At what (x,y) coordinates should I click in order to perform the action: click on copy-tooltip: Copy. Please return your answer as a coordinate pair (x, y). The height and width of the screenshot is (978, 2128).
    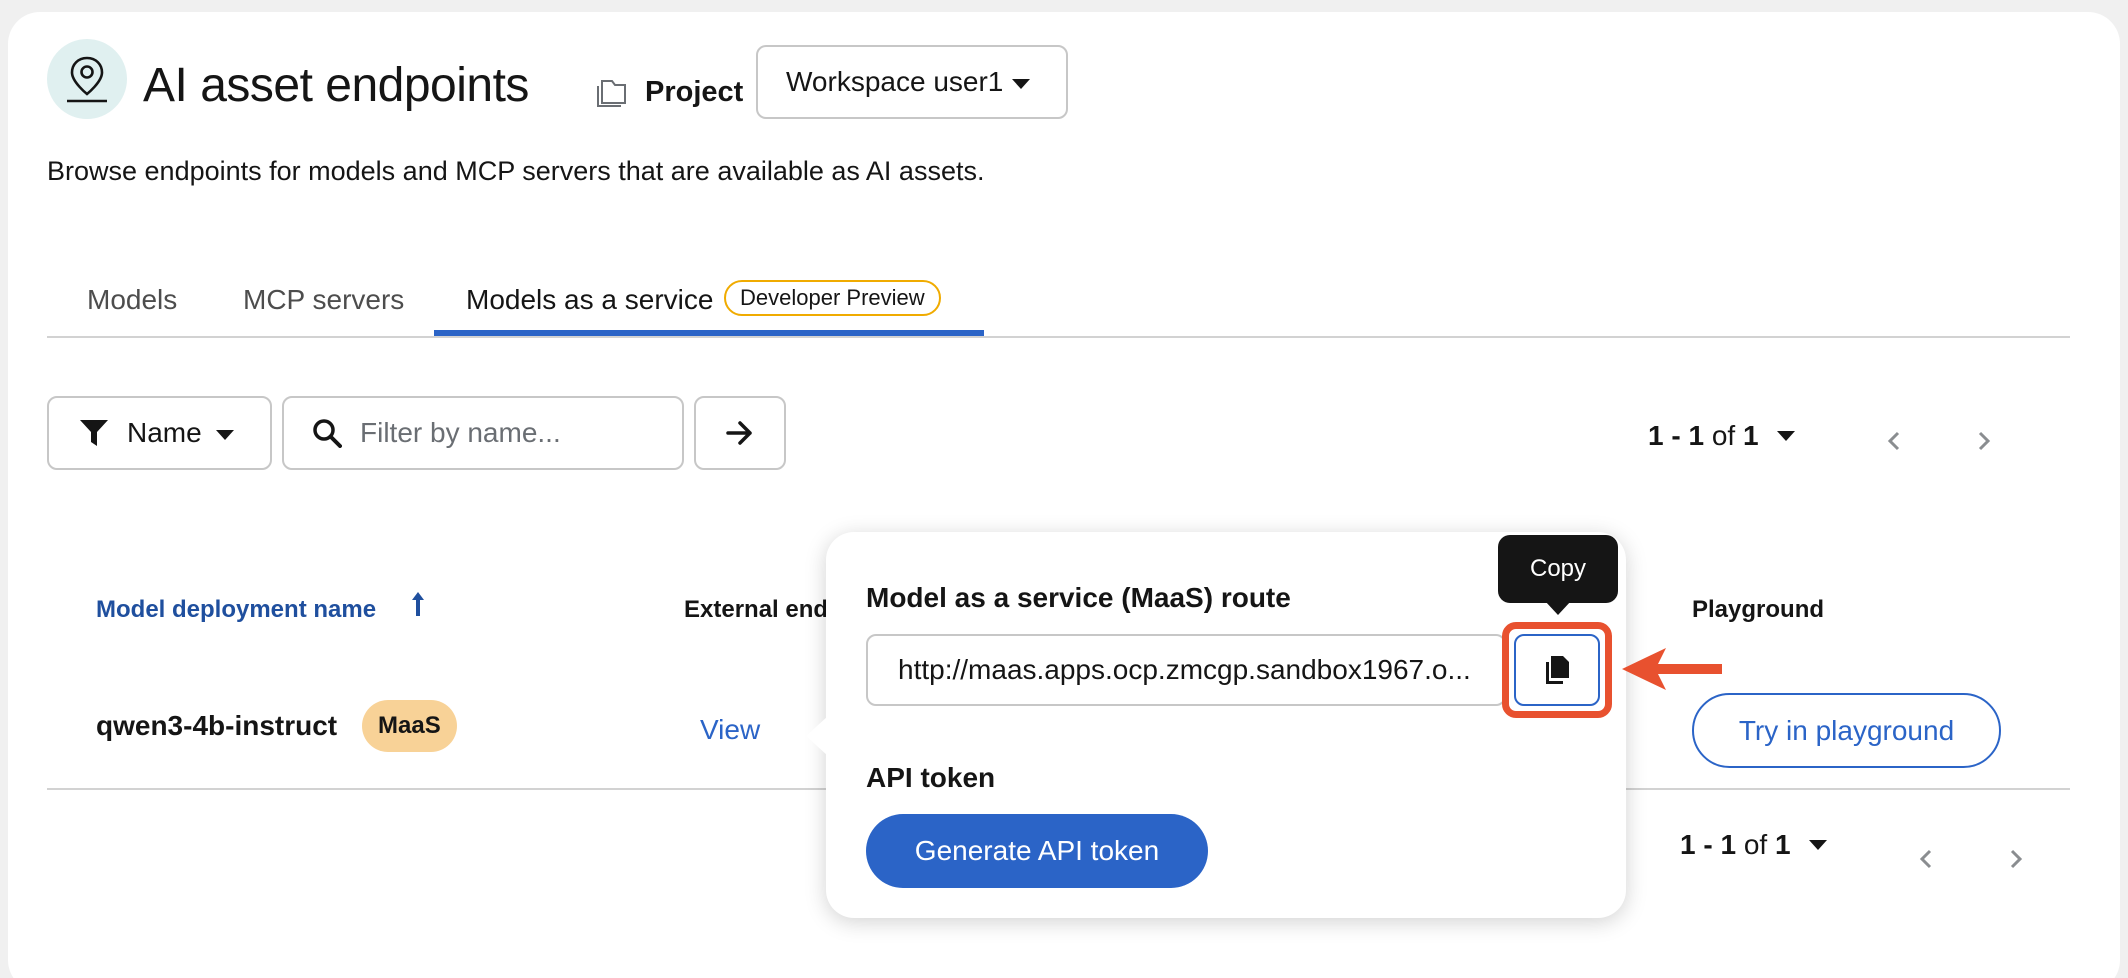
    Looking at the image, I should click on (1558, 569).